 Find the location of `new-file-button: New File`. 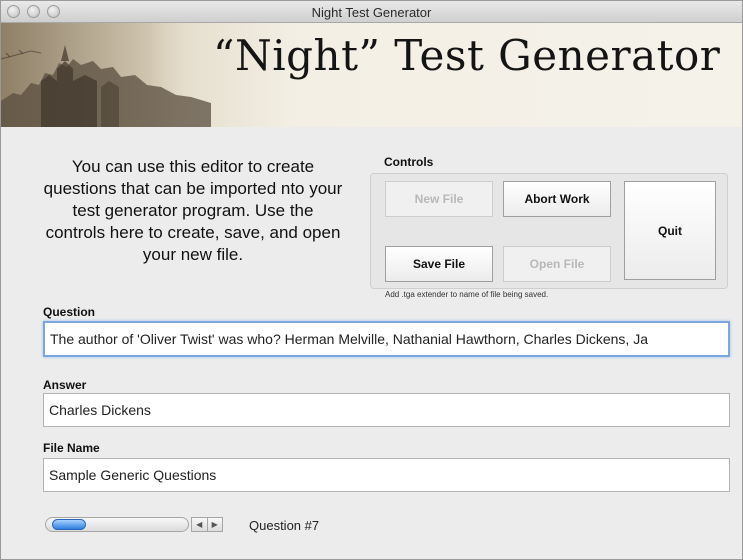

new-file-button: New File is located at coordinates (439, 199).